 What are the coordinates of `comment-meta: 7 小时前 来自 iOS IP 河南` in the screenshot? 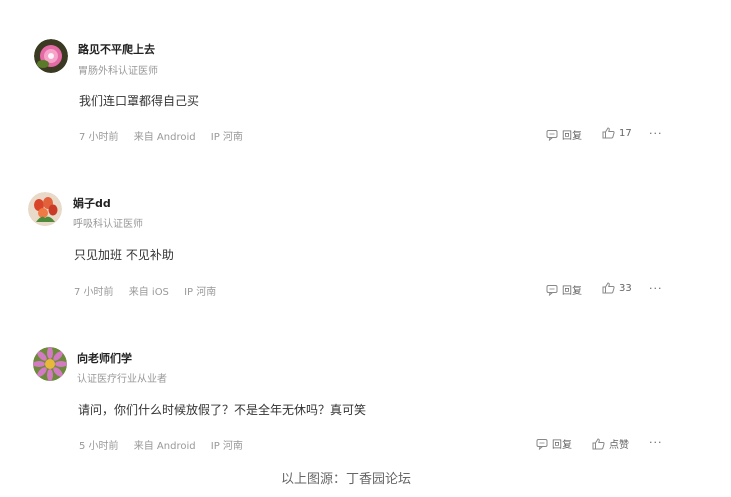 It's located at (151, 290).